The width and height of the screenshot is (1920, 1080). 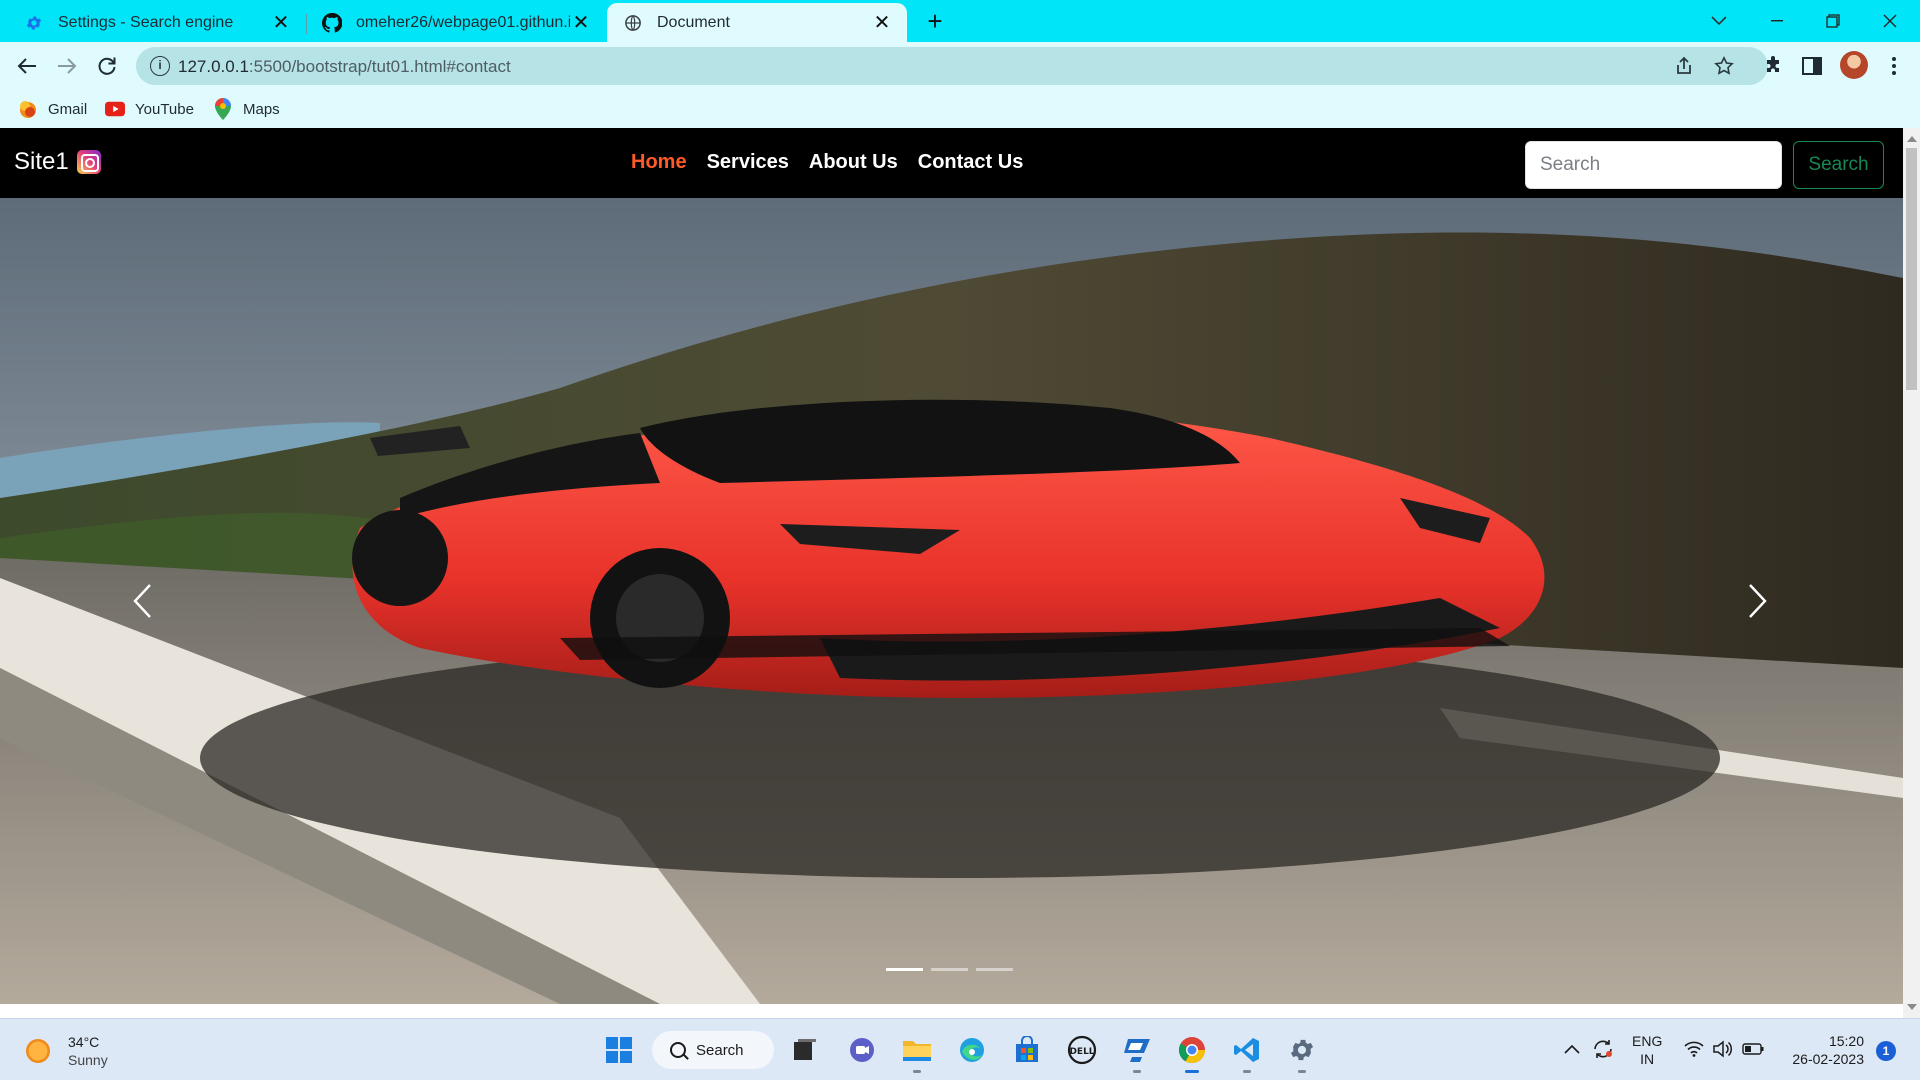 What do you see at coordinates (1890, 21) in the screenshot?
I see `close-window-icon` at bounding box center [1890, 21].